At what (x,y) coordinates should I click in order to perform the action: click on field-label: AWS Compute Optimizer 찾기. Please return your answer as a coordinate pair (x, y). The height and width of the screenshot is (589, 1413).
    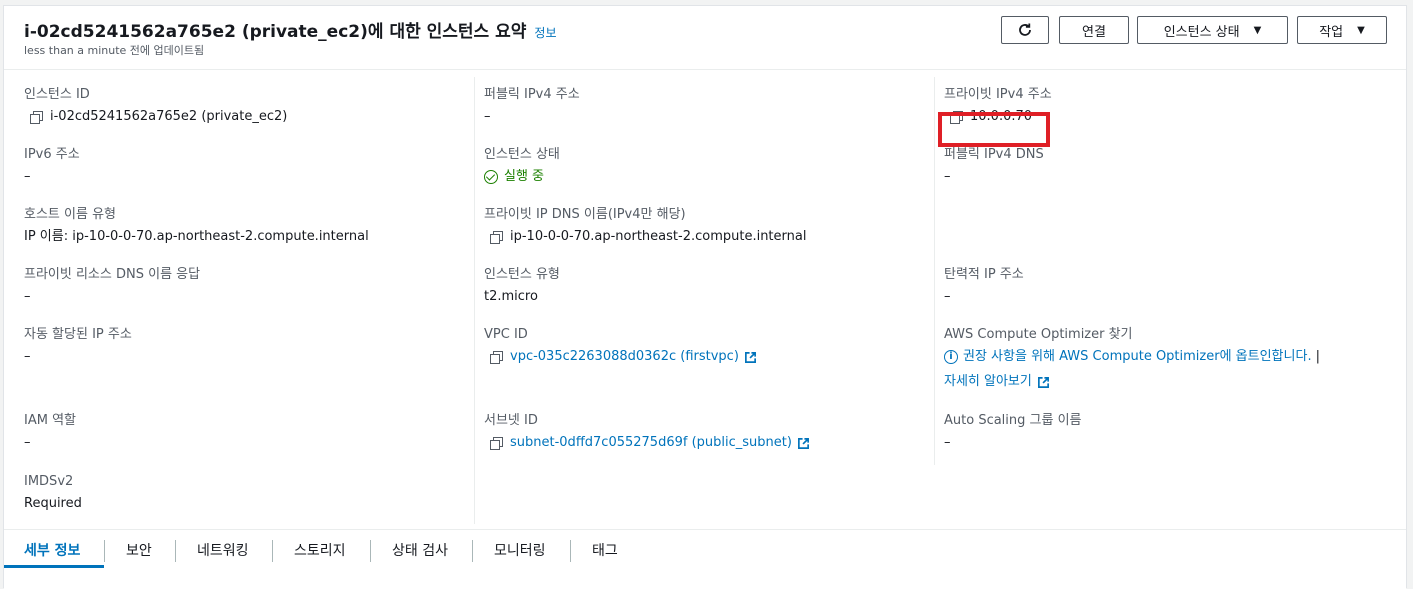
    Looking at the image, I should click on (1038, 334).